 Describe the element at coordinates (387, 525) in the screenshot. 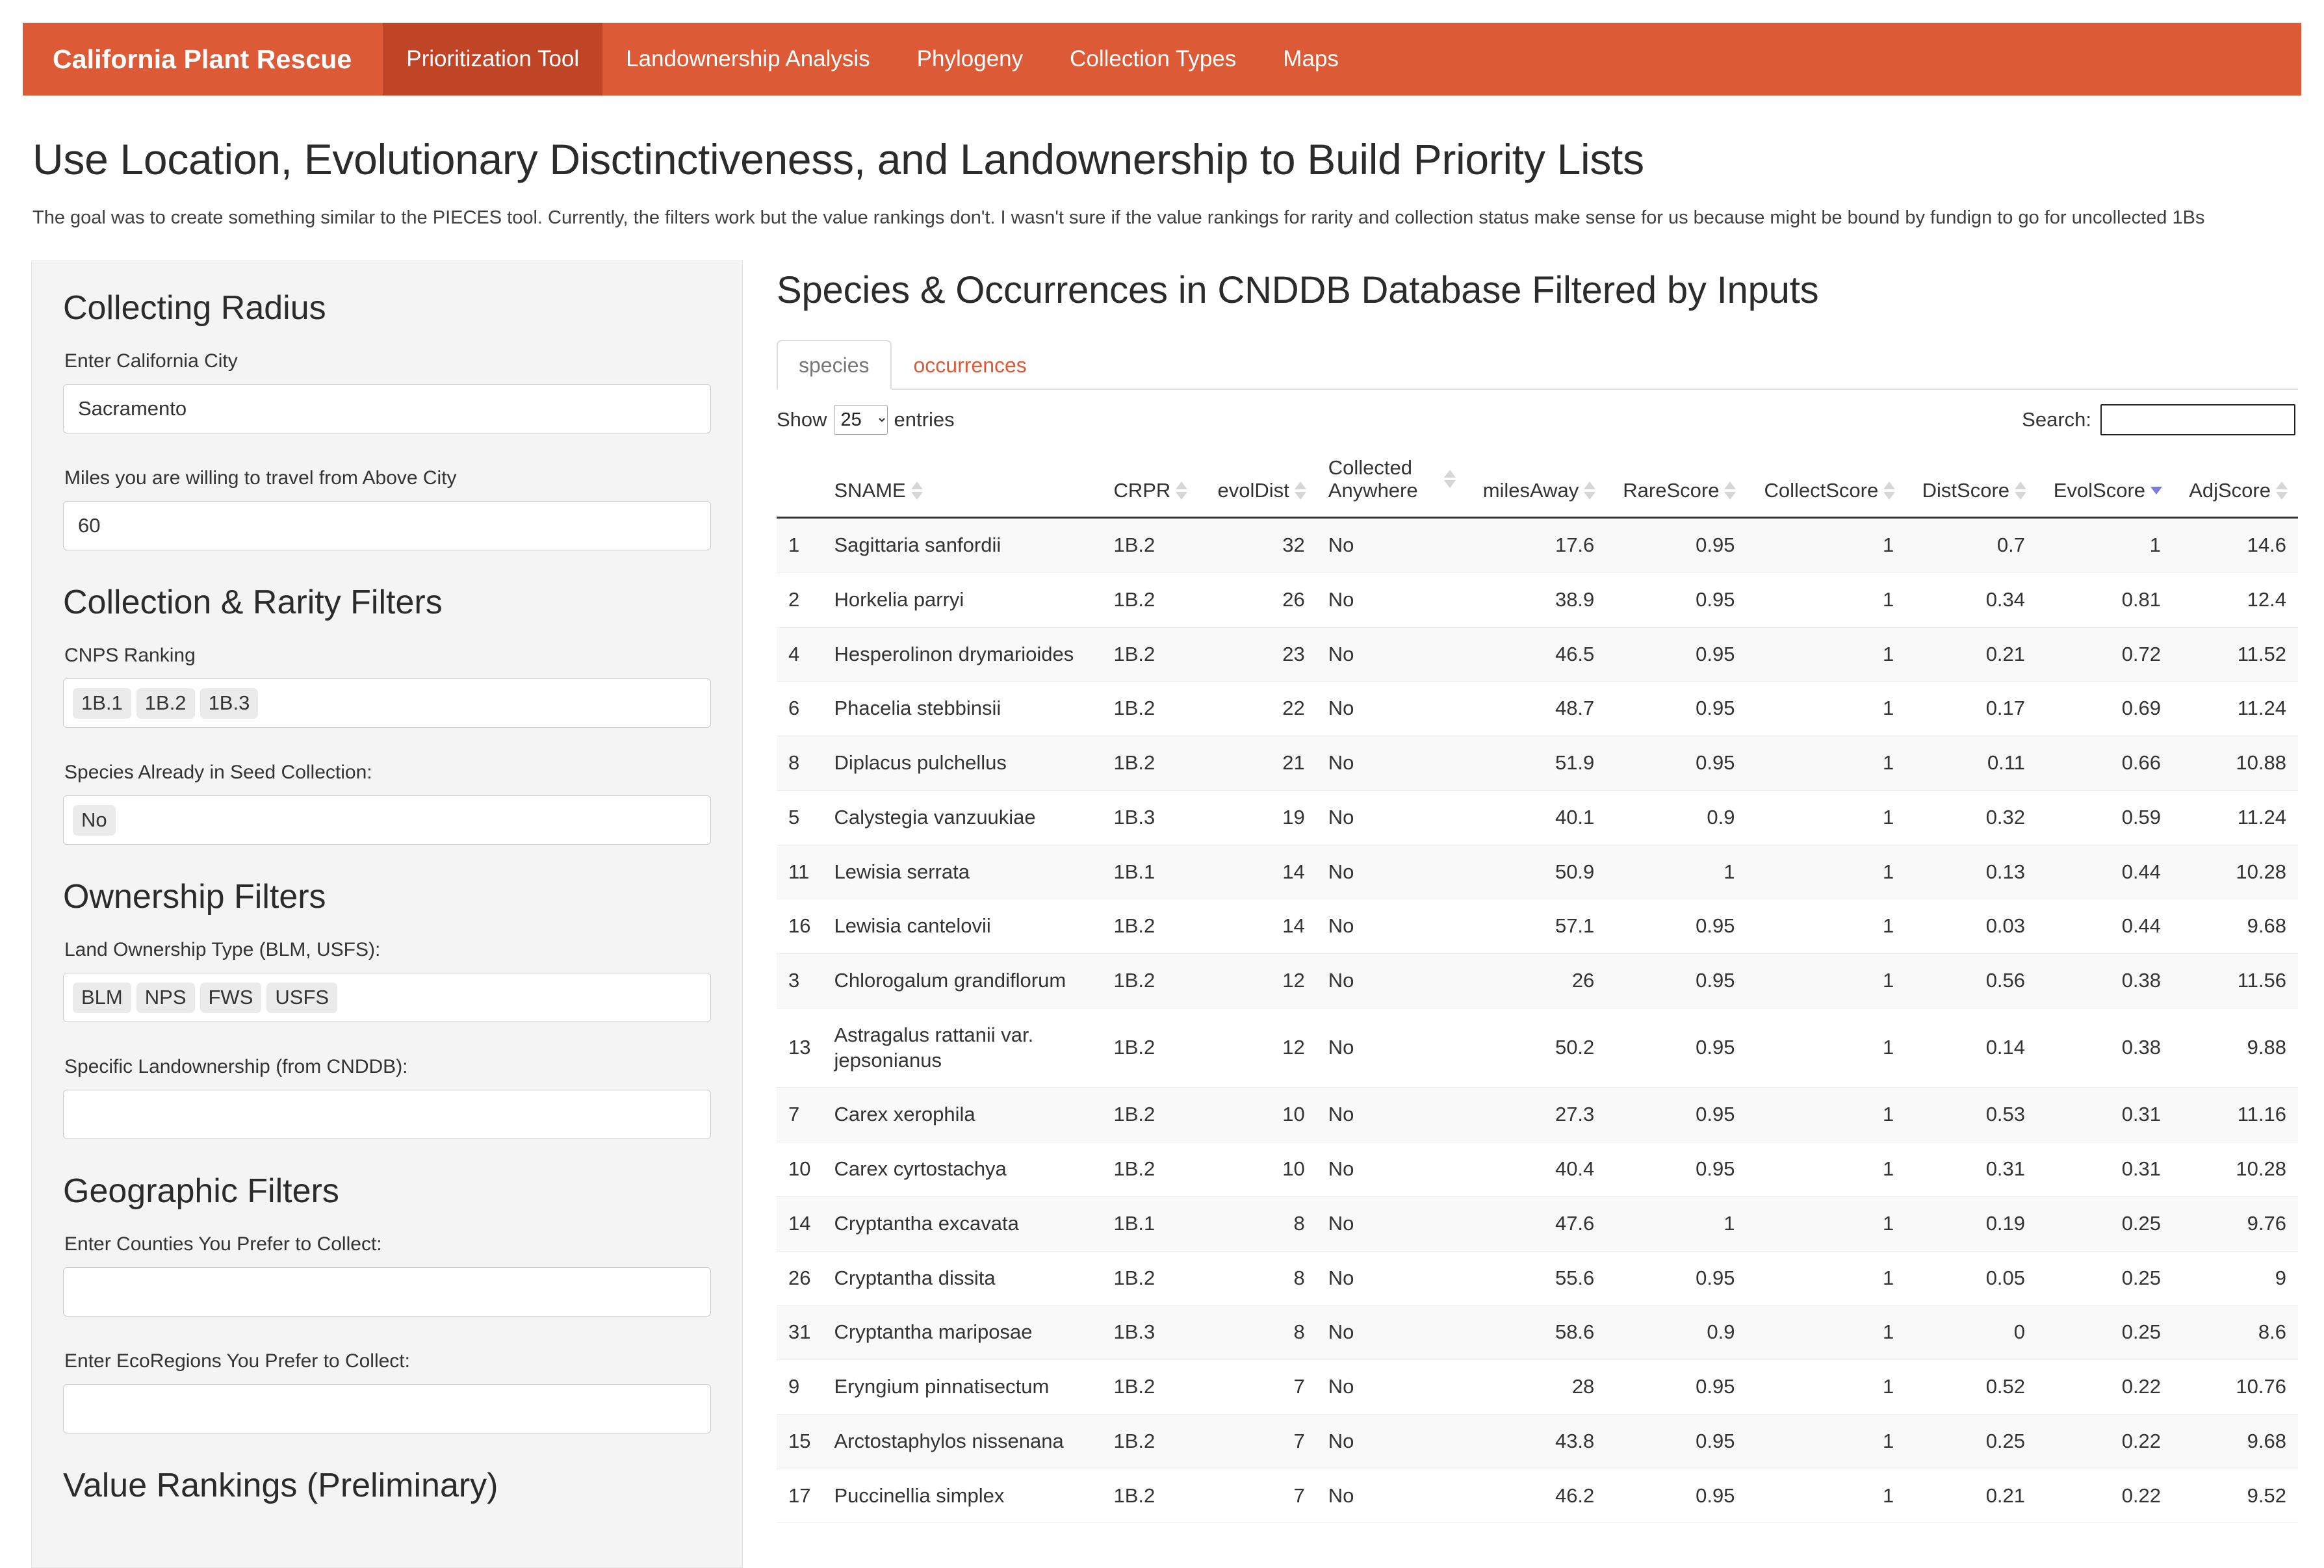

I see `text-input-field: 60` at that location.